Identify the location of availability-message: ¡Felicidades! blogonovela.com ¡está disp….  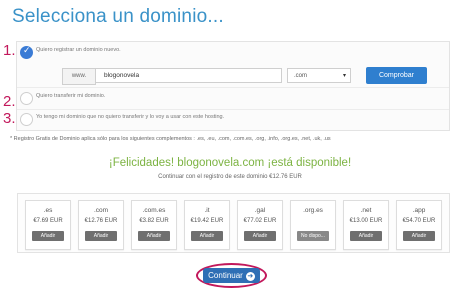
(230, 163).